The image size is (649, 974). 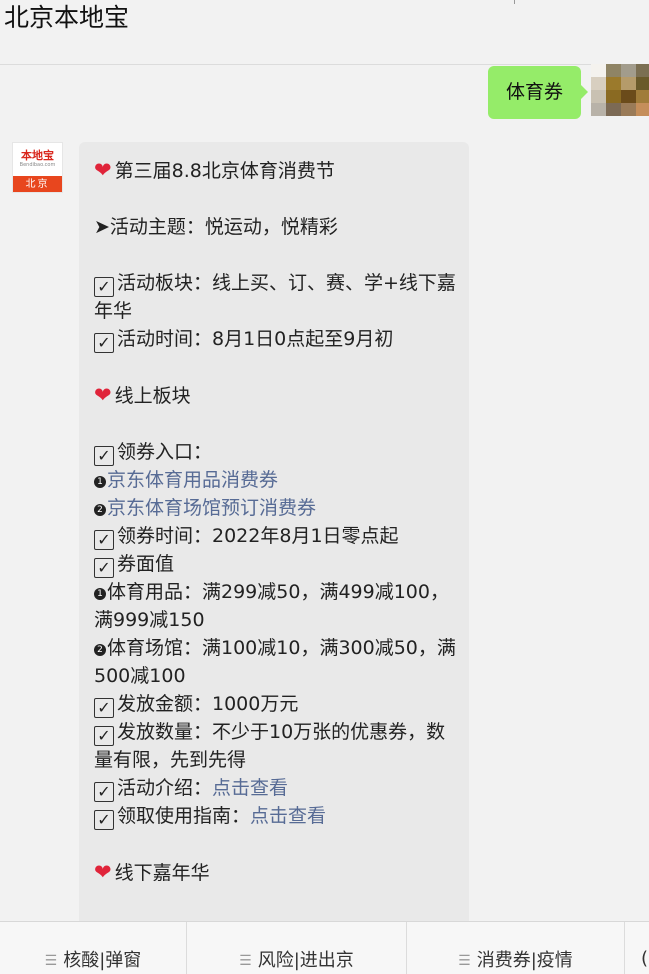 I want to click on venue-line: 体育场馆：满100减10，满300减50，满500减100, so click(x=275, y=662).